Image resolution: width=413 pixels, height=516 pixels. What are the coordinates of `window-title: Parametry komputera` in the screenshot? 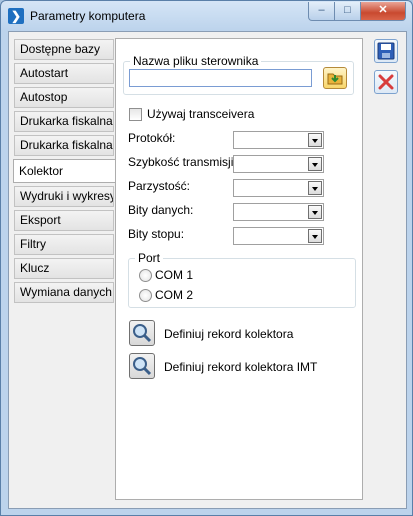 It's located at (88, 16).